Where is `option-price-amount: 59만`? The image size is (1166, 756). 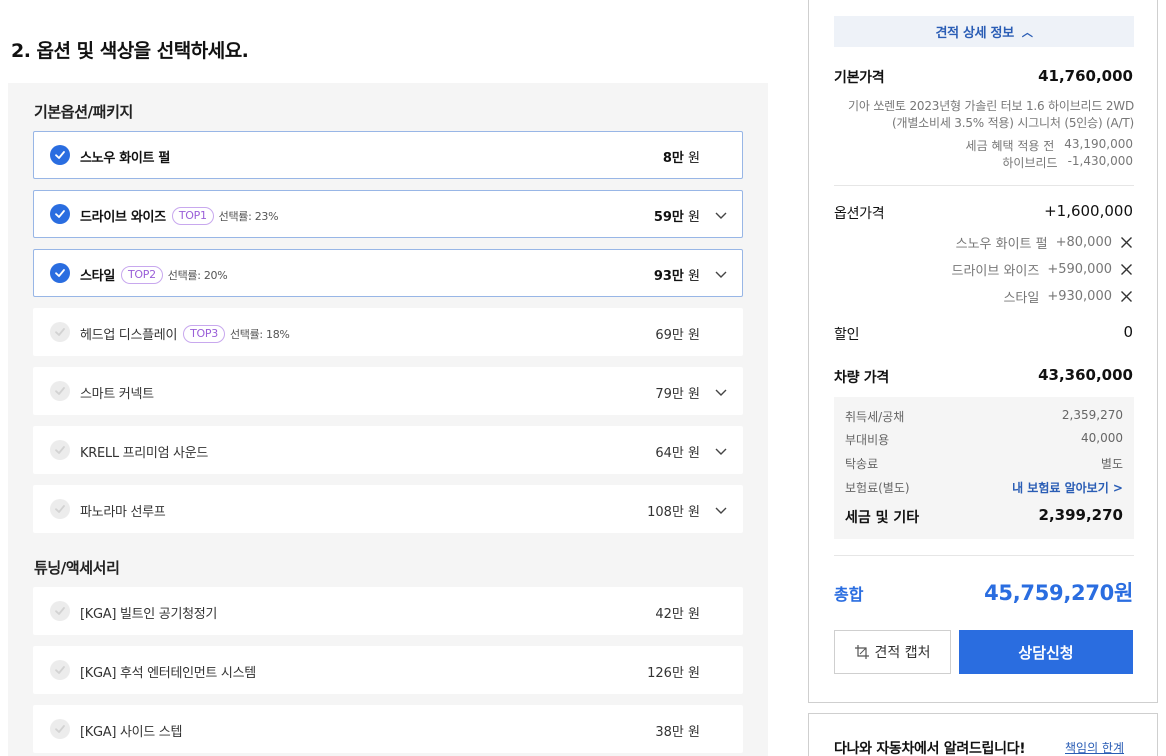 option-price-amount: 59만 is located at coordinates (668, 217).